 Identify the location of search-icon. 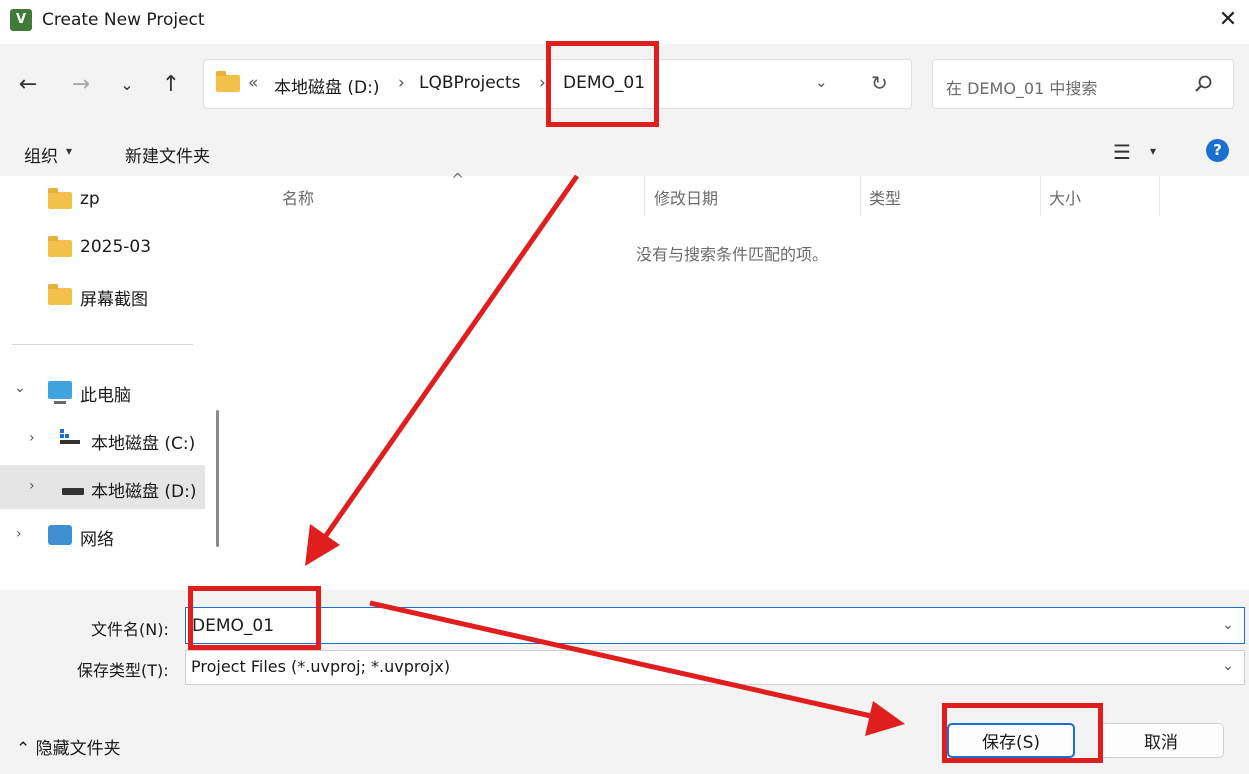
(1203, 84).